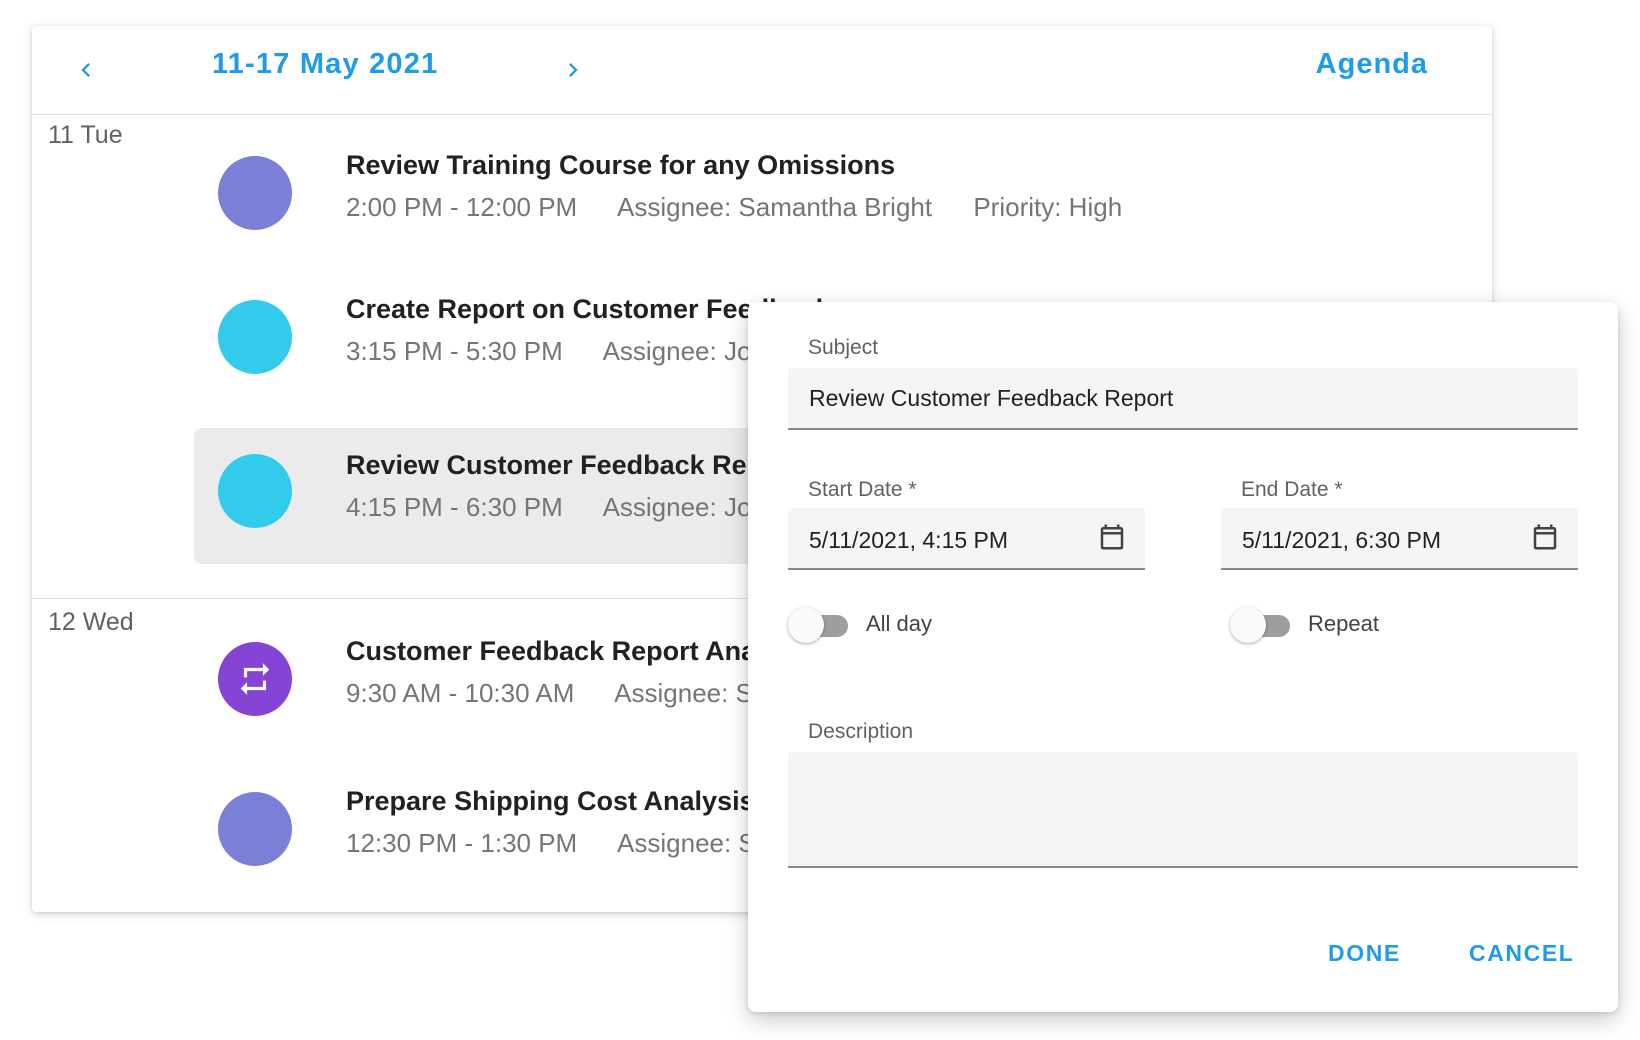  Describe the element at coordinates (1372, 64) in the screenshot. I see `view-switcher-agenda: Agenda` at that location.